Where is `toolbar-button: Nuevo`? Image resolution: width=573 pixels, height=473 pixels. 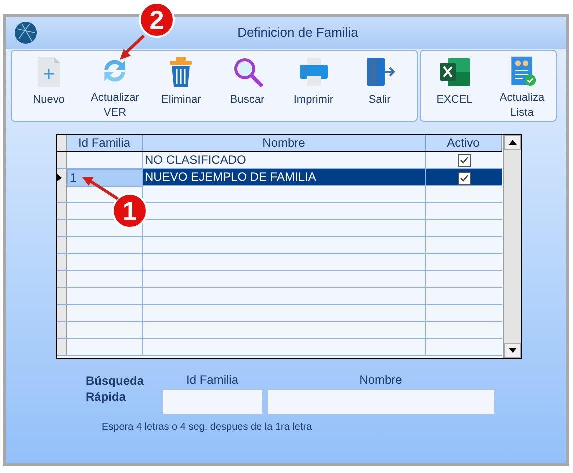
toolbar-button: Nuevo is located at coordinates (49, 86).